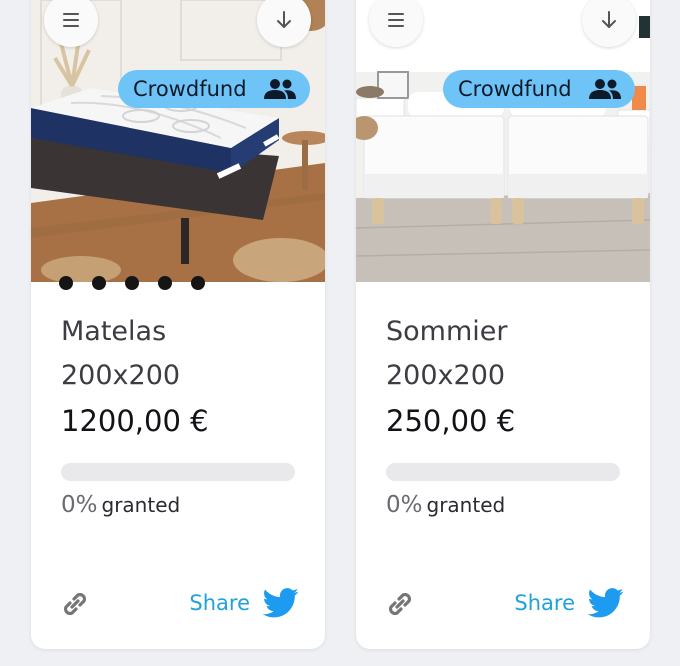 Image resolution: width=680 pixels, height=666 pixels. Describe the element at coordinates (447, 331) in the screenshot. I see `product-title: Sommier` at that location.